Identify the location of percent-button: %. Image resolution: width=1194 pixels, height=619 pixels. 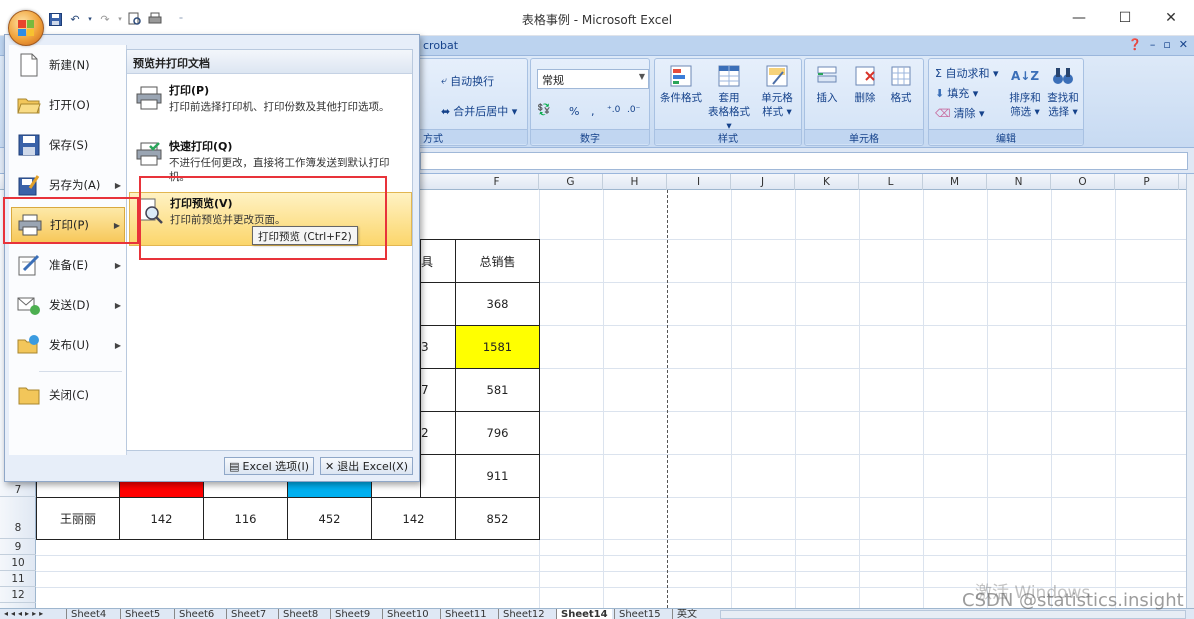
(574, 111).